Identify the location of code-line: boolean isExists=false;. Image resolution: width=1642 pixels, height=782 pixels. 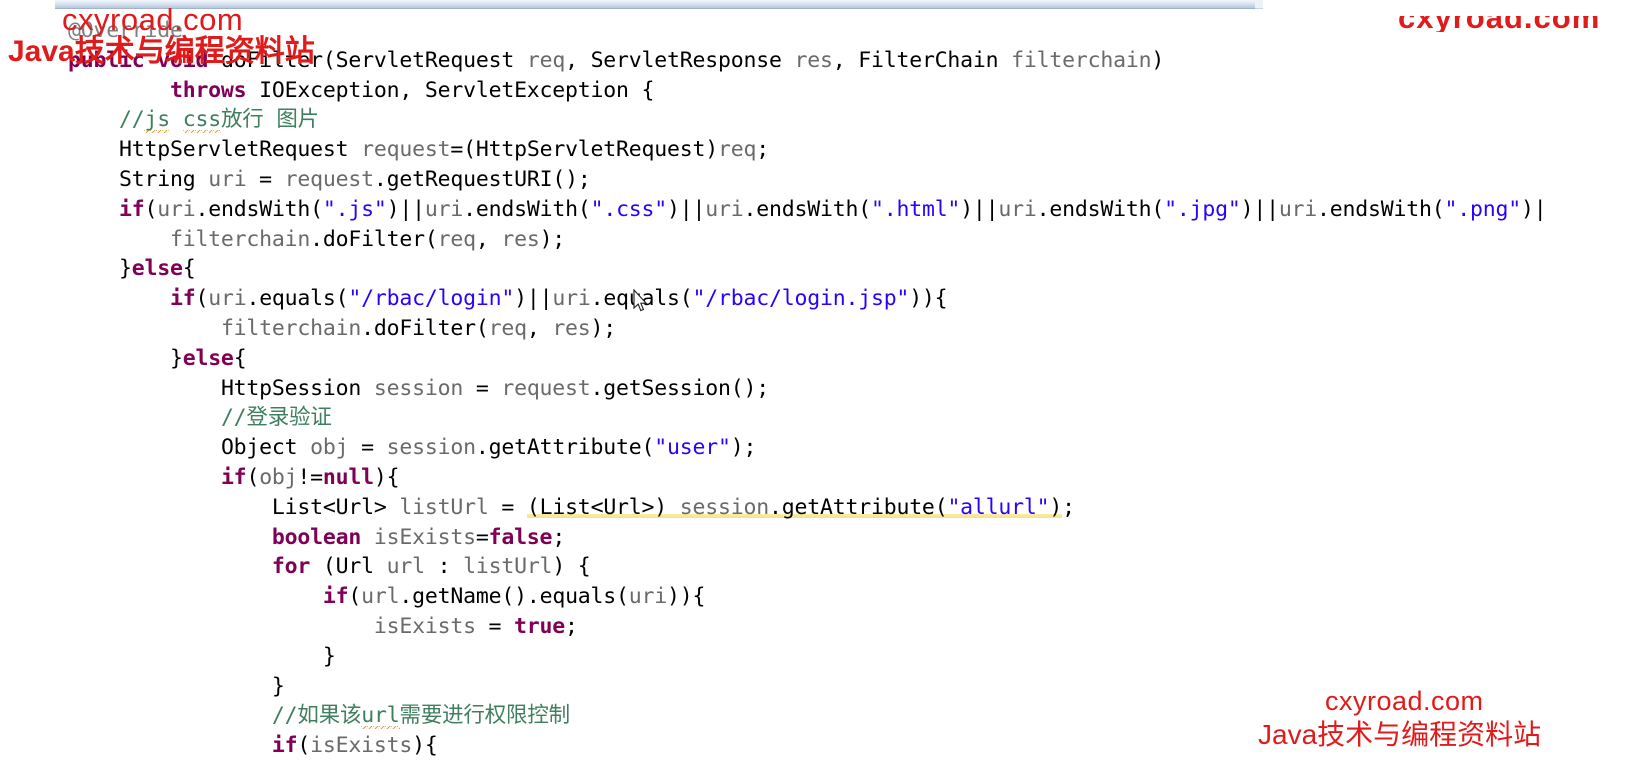
(773, 538).